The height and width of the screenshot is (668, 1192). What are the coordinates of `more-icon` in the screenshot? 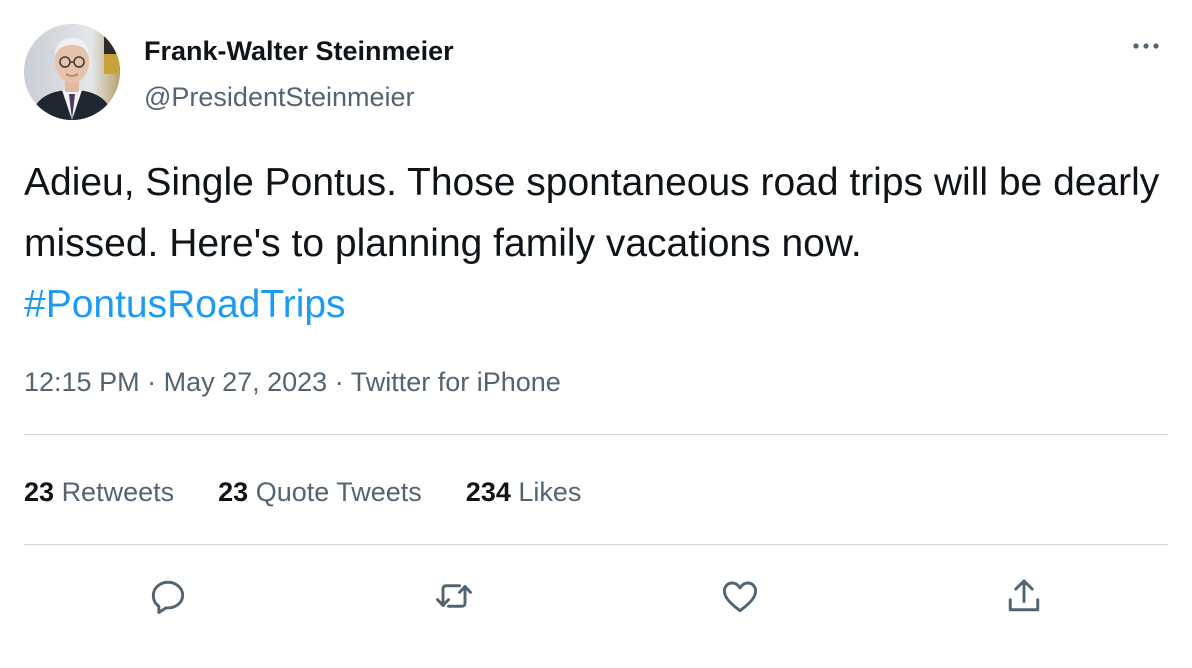 It's located at (1146, 46).